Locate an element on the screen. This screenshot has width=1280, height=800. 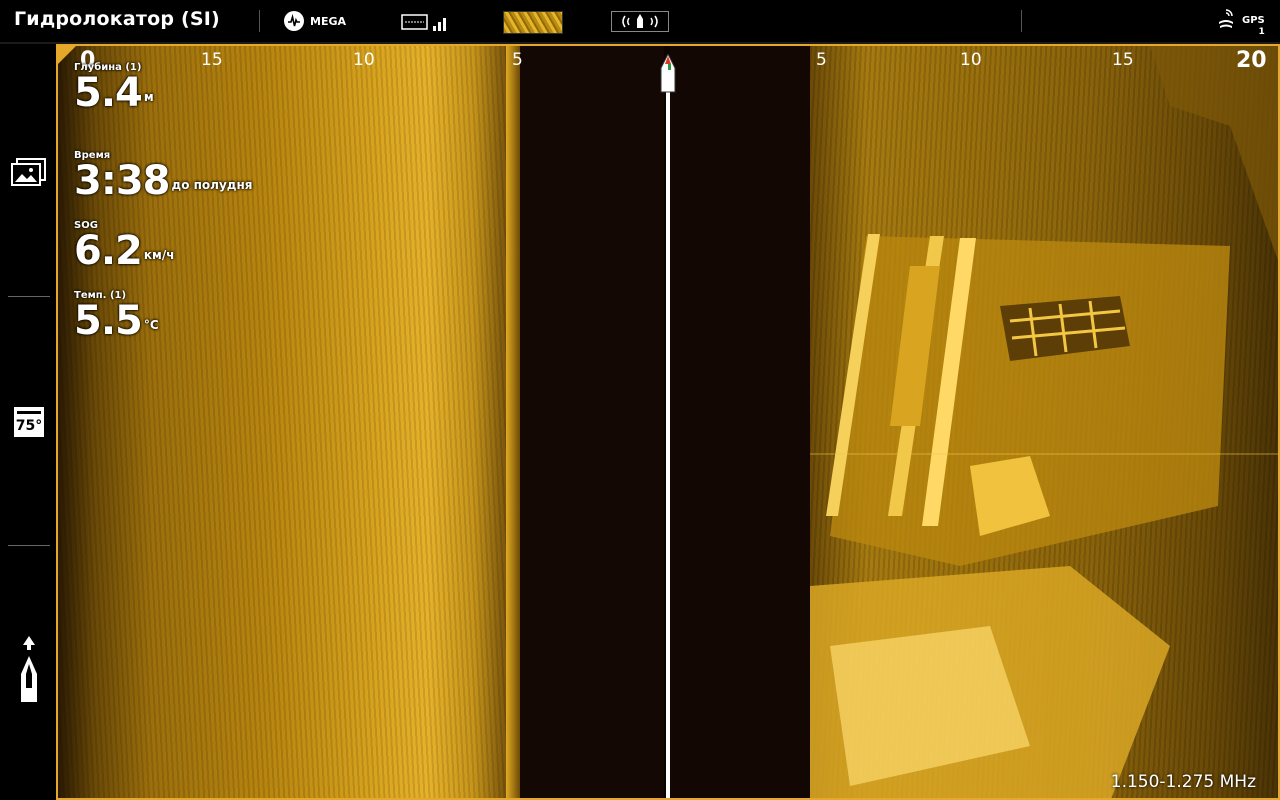
mega-label: MEGA is located at coordinates (328, 21).